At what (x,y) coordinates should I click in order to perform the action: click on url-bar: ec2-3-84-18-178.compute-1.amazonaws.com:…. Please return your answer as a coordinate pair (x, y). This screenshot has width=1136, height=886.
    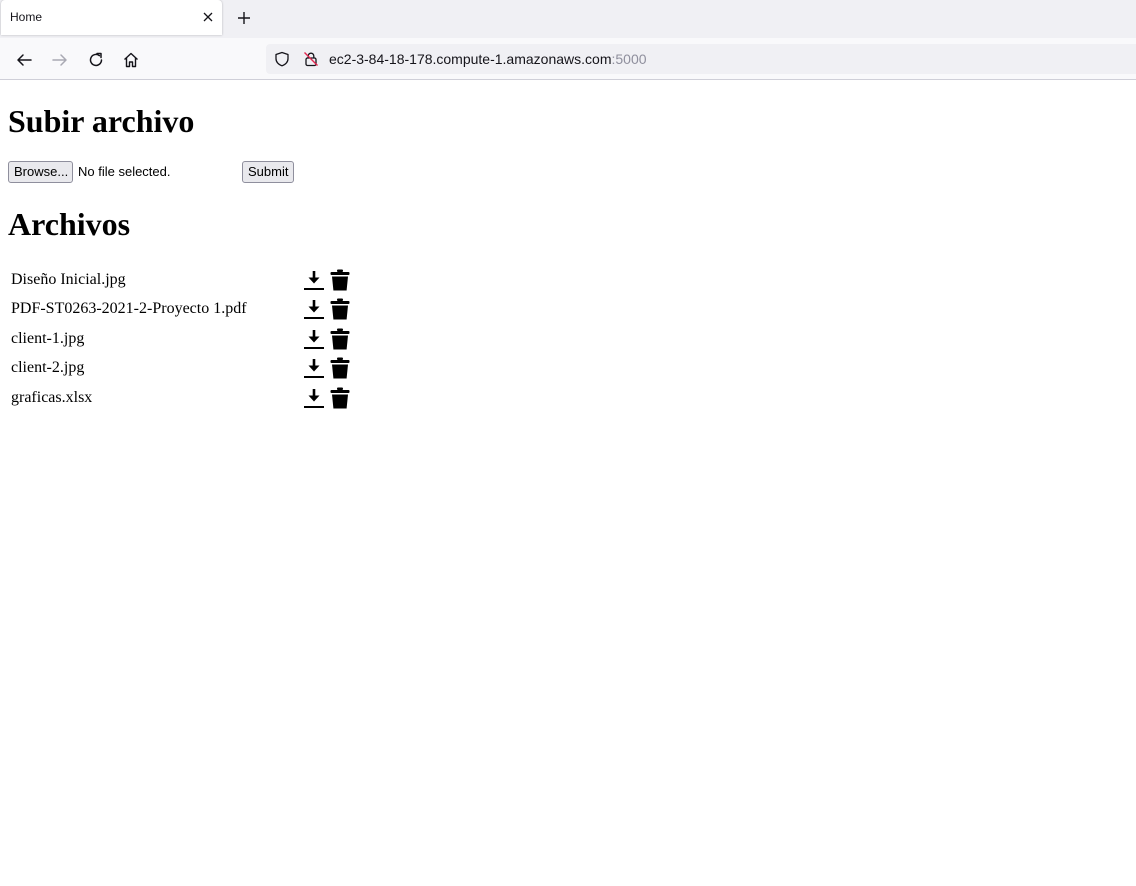
    Looking at the image, I should click on (701, 59).